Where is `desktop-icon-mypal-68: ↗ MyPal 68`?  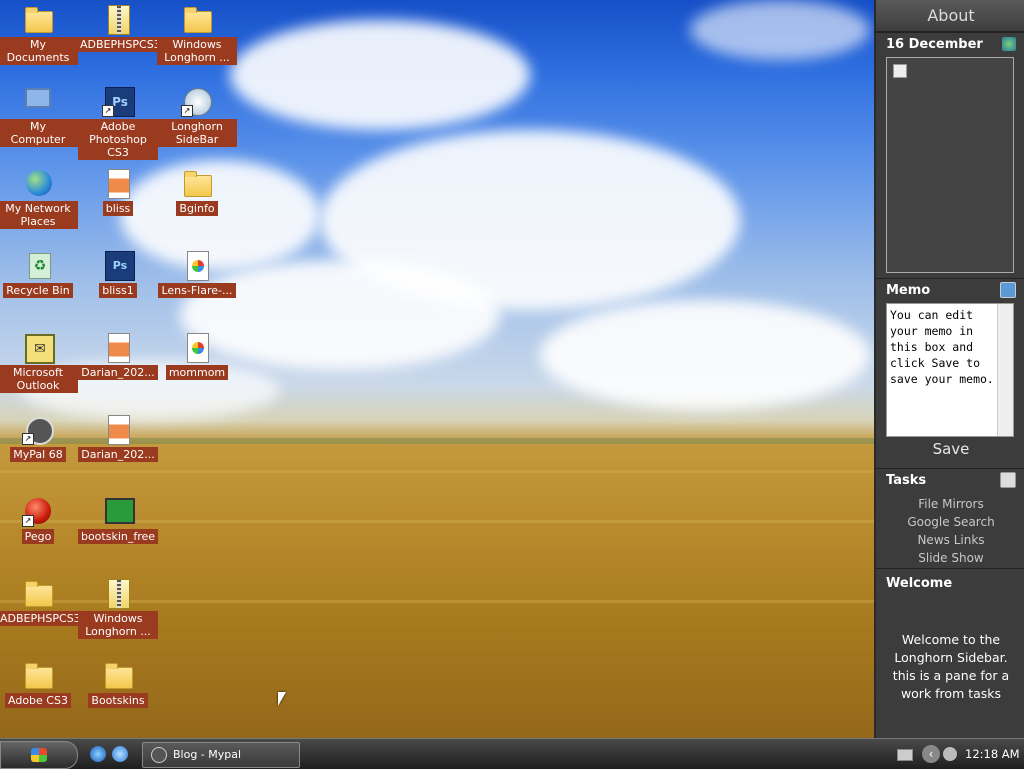 desktop-icon-mypal-68: ↗ MyPal 68 is located at coordinates (39, 437).